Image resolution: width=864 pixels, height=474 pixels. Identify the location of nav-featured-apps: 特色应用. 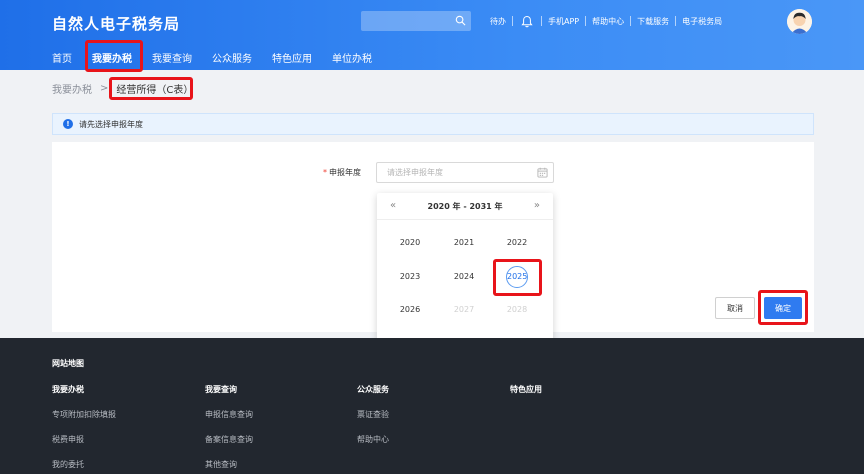
(292, 57).